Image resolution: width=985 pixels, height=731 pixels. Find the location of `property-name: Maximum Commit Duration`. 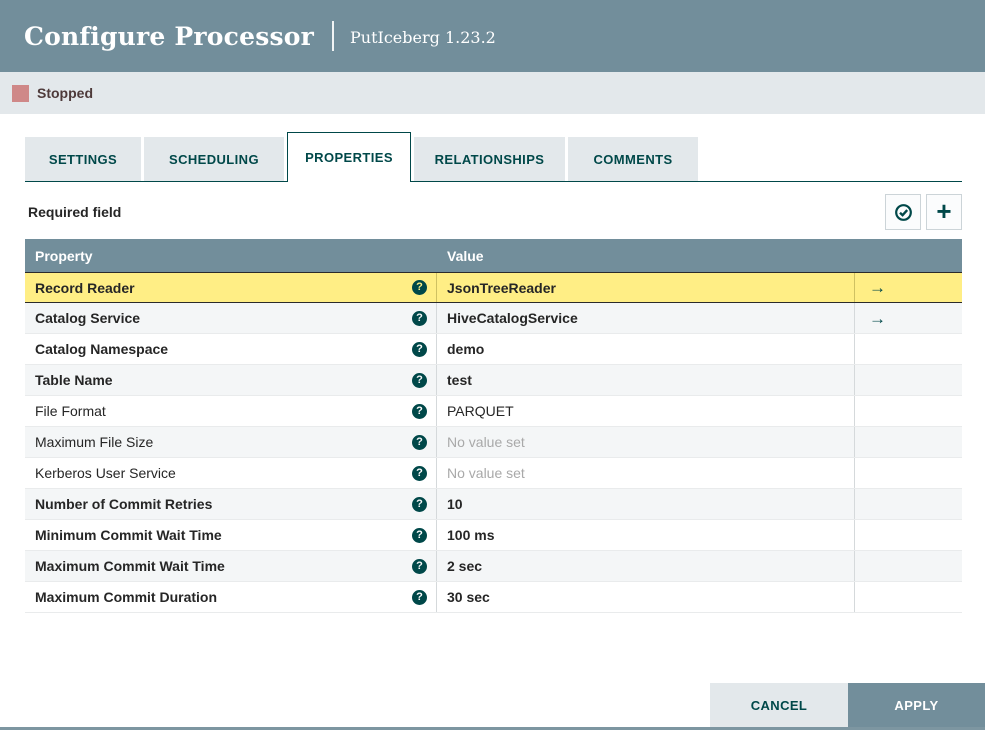

property-name: Maximum Commit Duration is located at coordinates (126, 597).